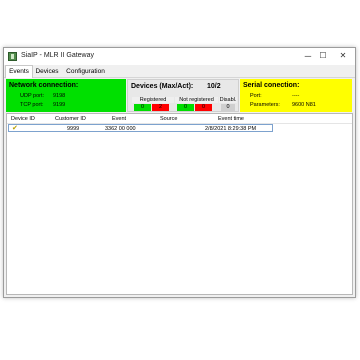 Image resolution: width=360 pixels, height=360 pixels. I want to click on title-bar: SiaIP - MLR II Gateway ─ ☐ ✕, so click(179, 56).